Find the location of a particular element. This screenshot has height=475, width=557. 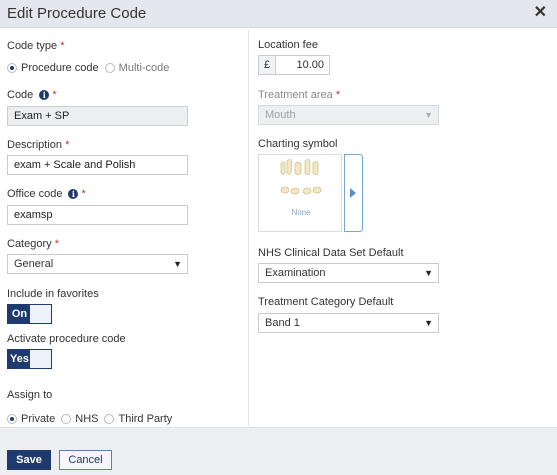

assign-to-radio-group: Private NHS Third Party is located at coordinates (89, 419).